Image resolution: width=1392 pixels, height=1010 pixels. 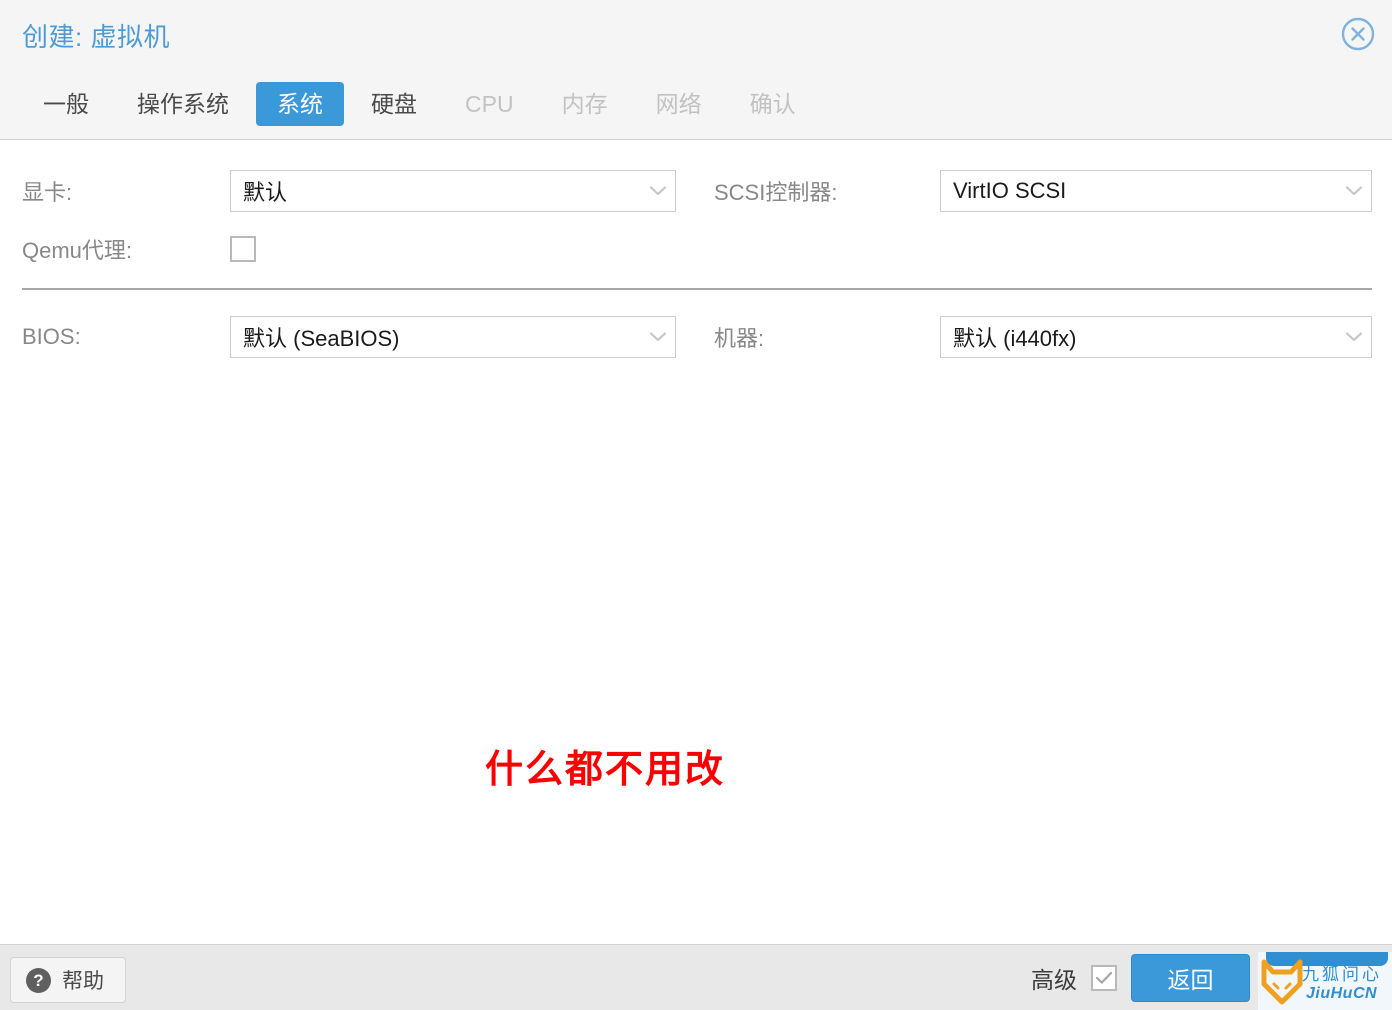 I want to click on tab-bar: 一般 操作系统 系统 硬盘 CPU 内存 网络 确认, so click(x=696, y=106).